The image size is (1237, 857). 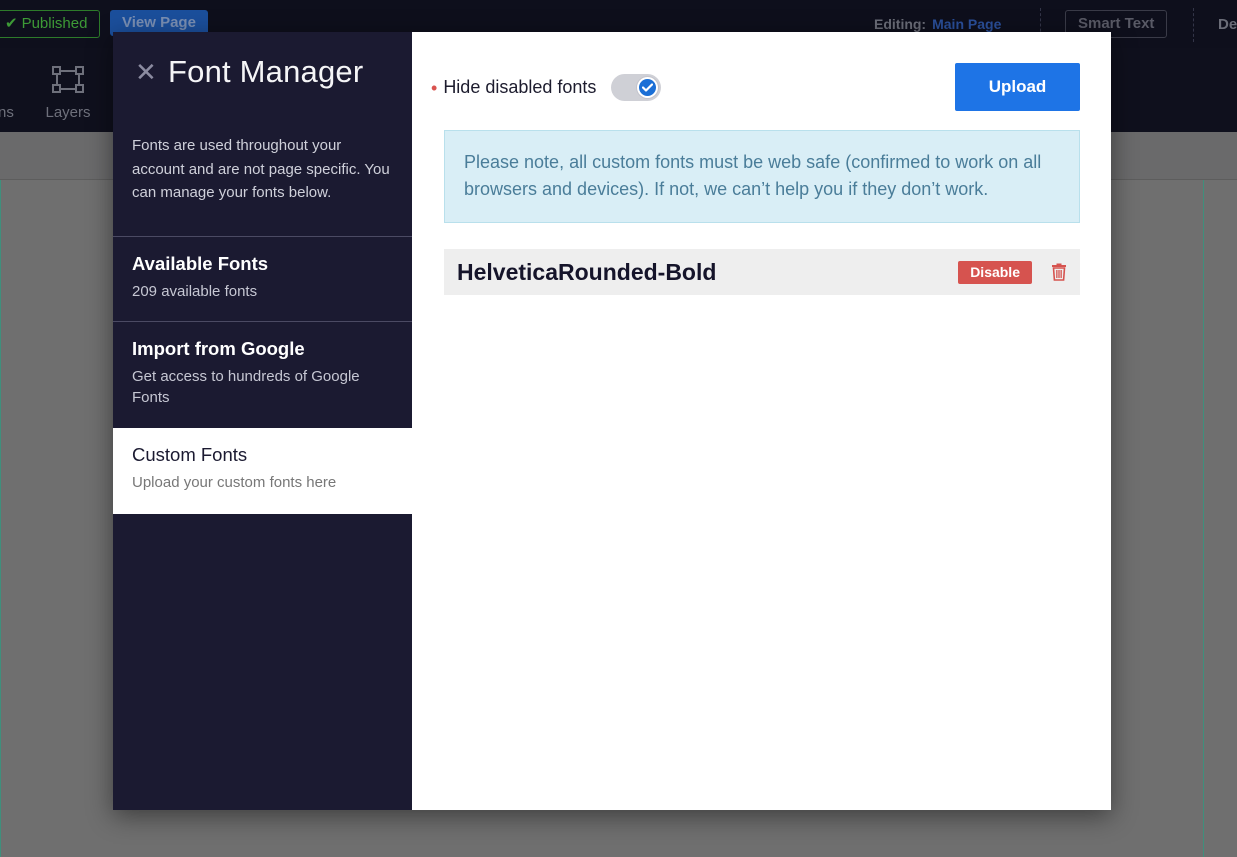 What do you see at coordinates (0, 518) in the screenshot?
I see `canvas-guide-left` at bounding box center [0, 518].